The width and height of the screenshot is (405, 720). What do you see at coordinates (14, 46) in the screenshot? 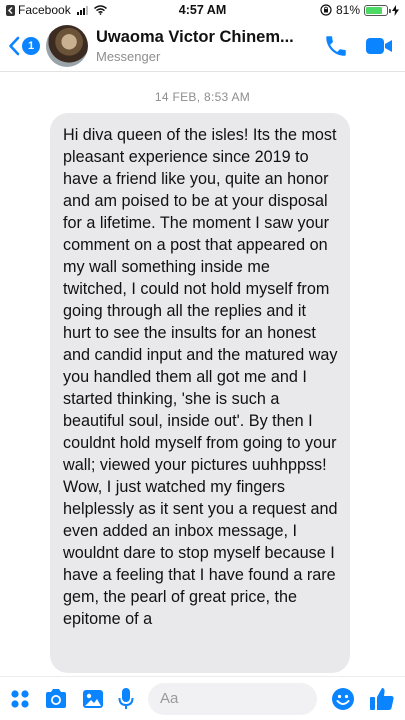
I see `chevron-left-icon` at bounding box center [14, 46].